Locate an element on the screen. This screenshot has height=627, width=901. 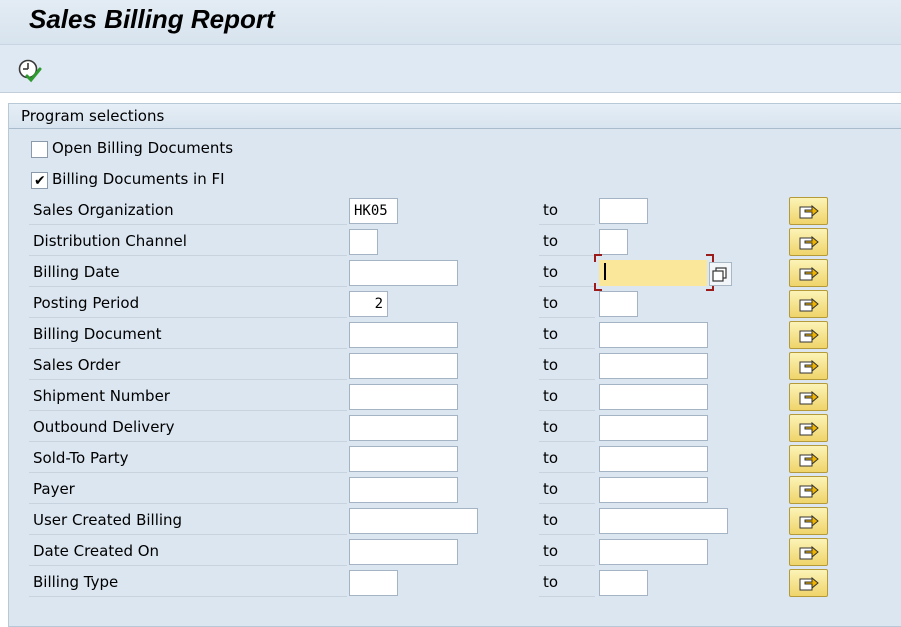
payer-label: Payer is located at coordinates (54, 489).